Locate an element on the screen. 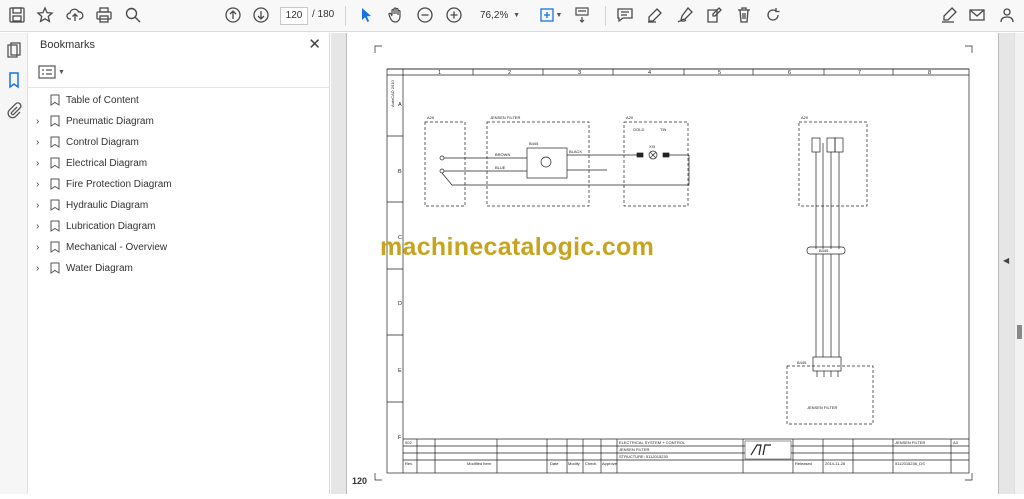  component-label: XI3 is located at coordinates (652, 146).